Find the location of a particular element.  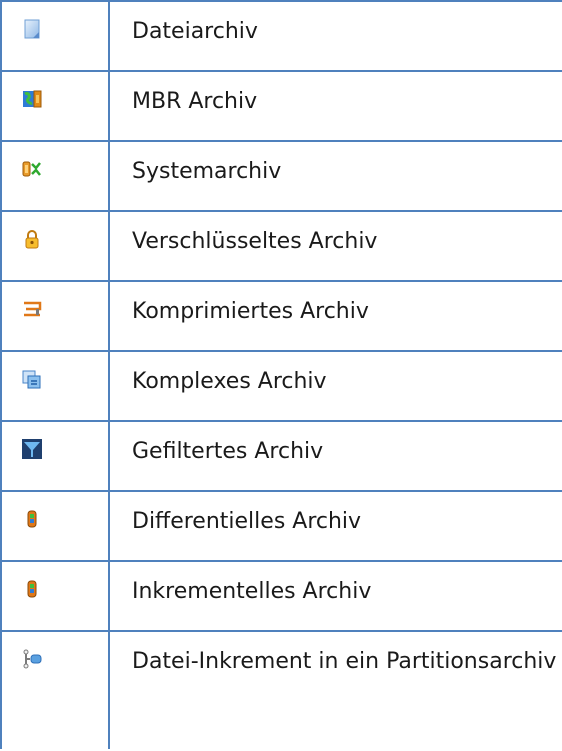

legend-row-encrypted-archive: Verschlüsseltes Archiv is located at coordinates (281, 246).